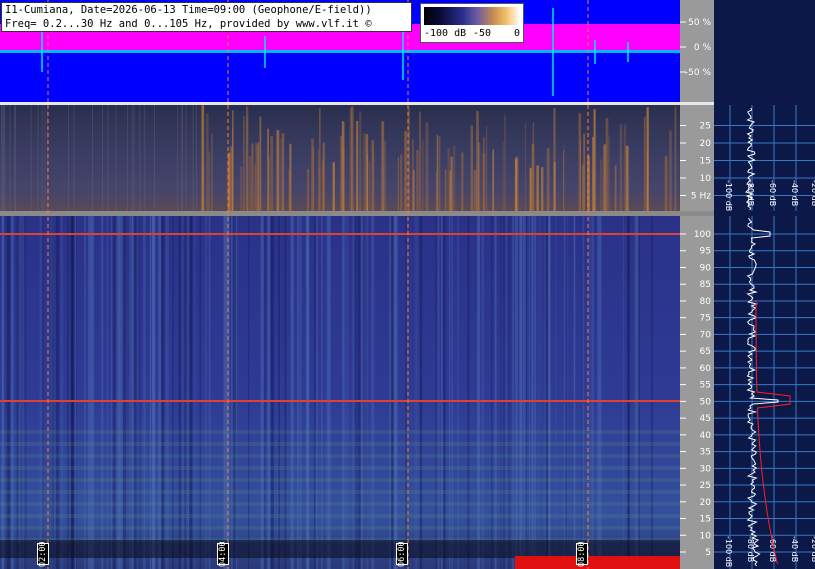 This screenshot has width=815, height=569. What do you see at coordinates (702, 235) in the screenshot?
I see `high-tick-label: 100` at bounding box center [702, 235].